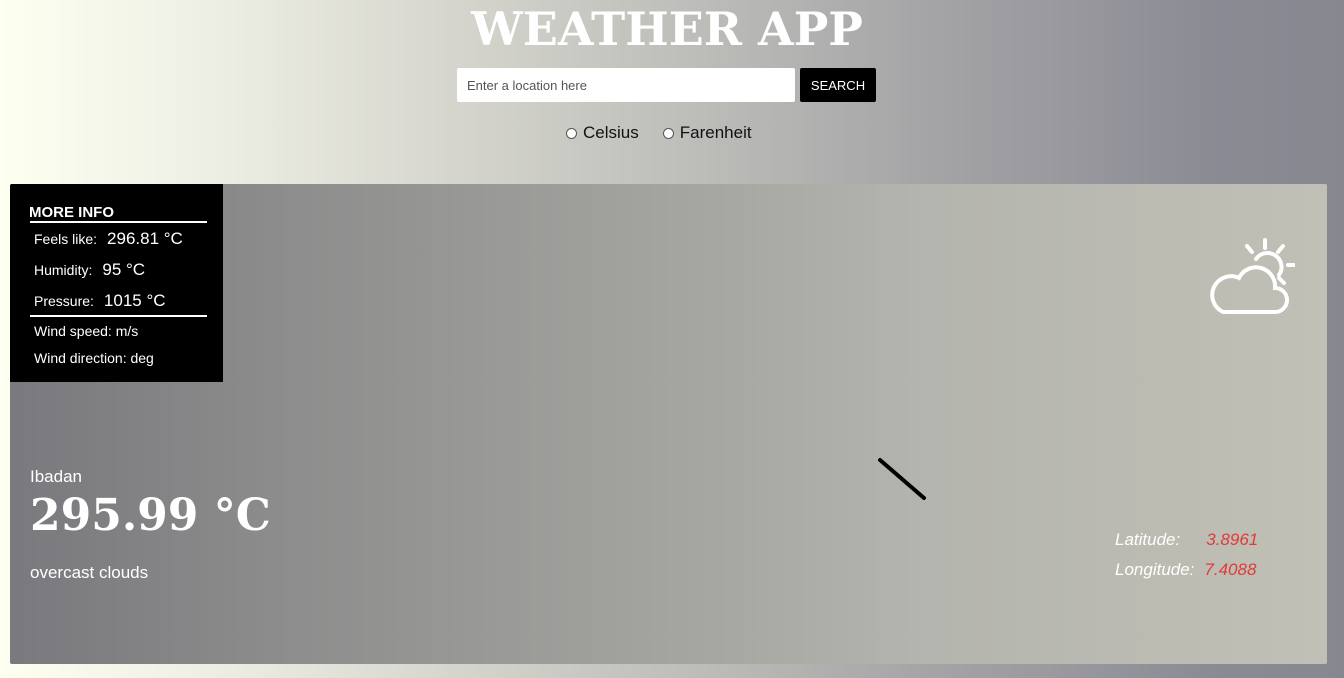 This screenshot has width=1344, height=678. What do you see at coordinates (63, 270) in the screenshot?
I see `humidity-label: Humidity:` at bounding box center [63, 270].